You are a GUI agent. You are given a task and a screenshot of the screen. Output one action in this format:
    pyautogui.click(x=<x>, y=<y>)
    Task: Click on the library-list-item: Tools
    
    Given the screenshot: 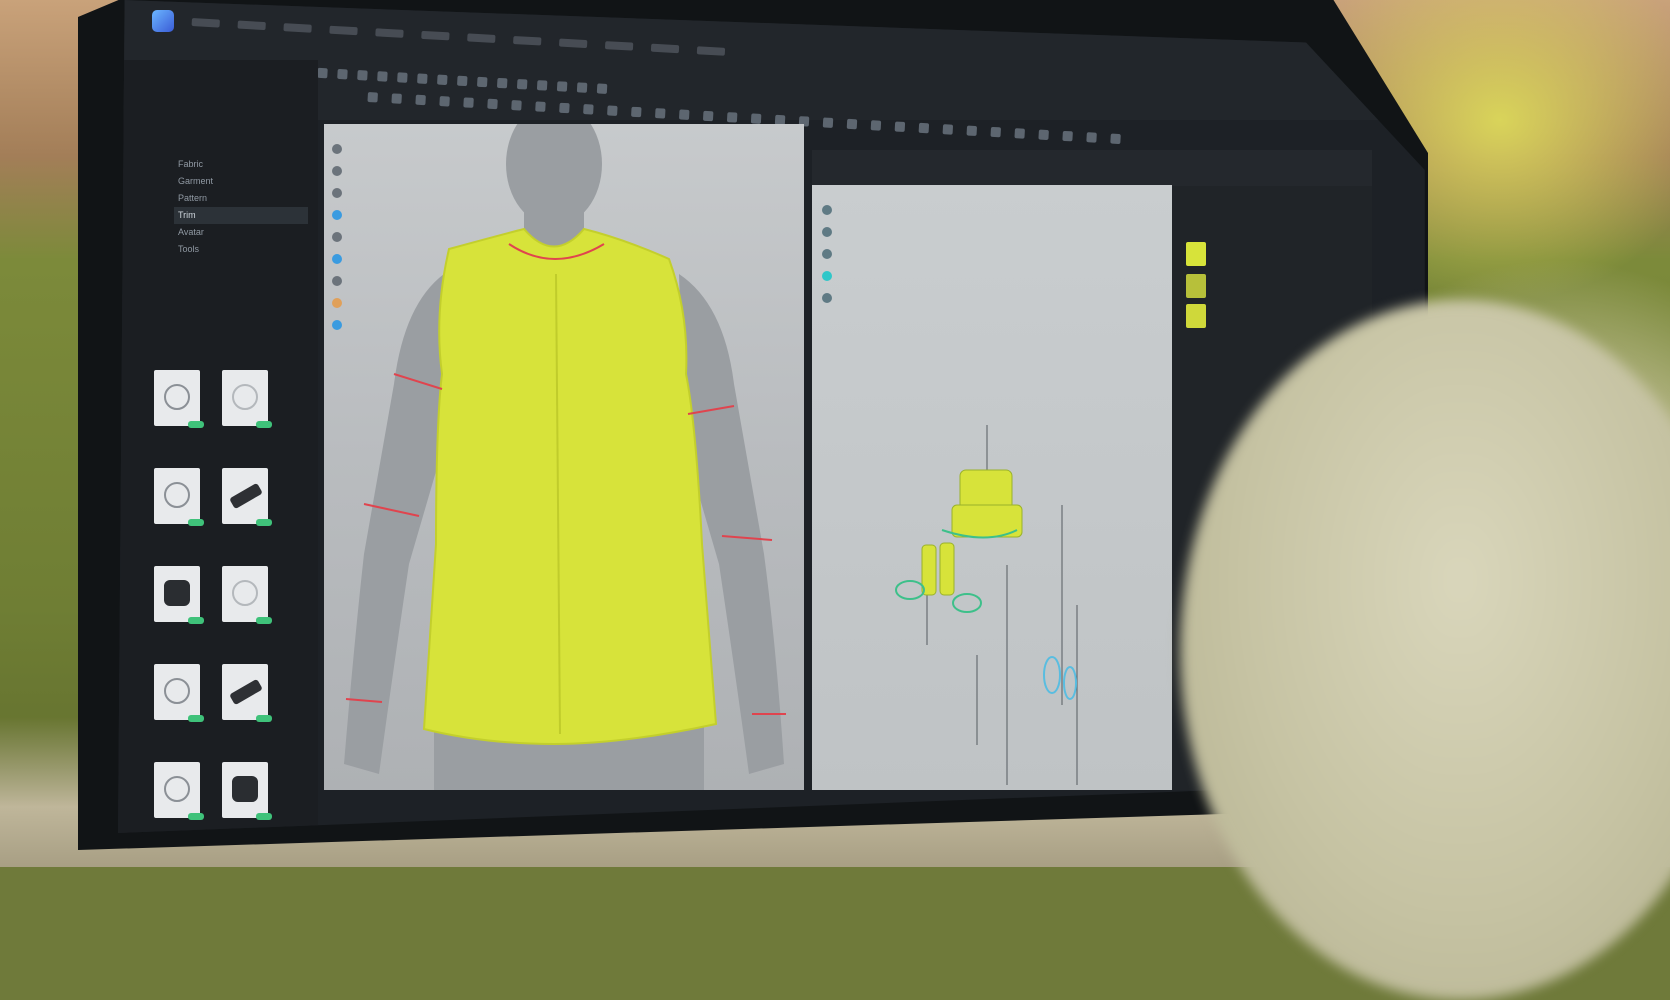 What is the action you would take?
    pyautogui.click(x=241, y=249)
    